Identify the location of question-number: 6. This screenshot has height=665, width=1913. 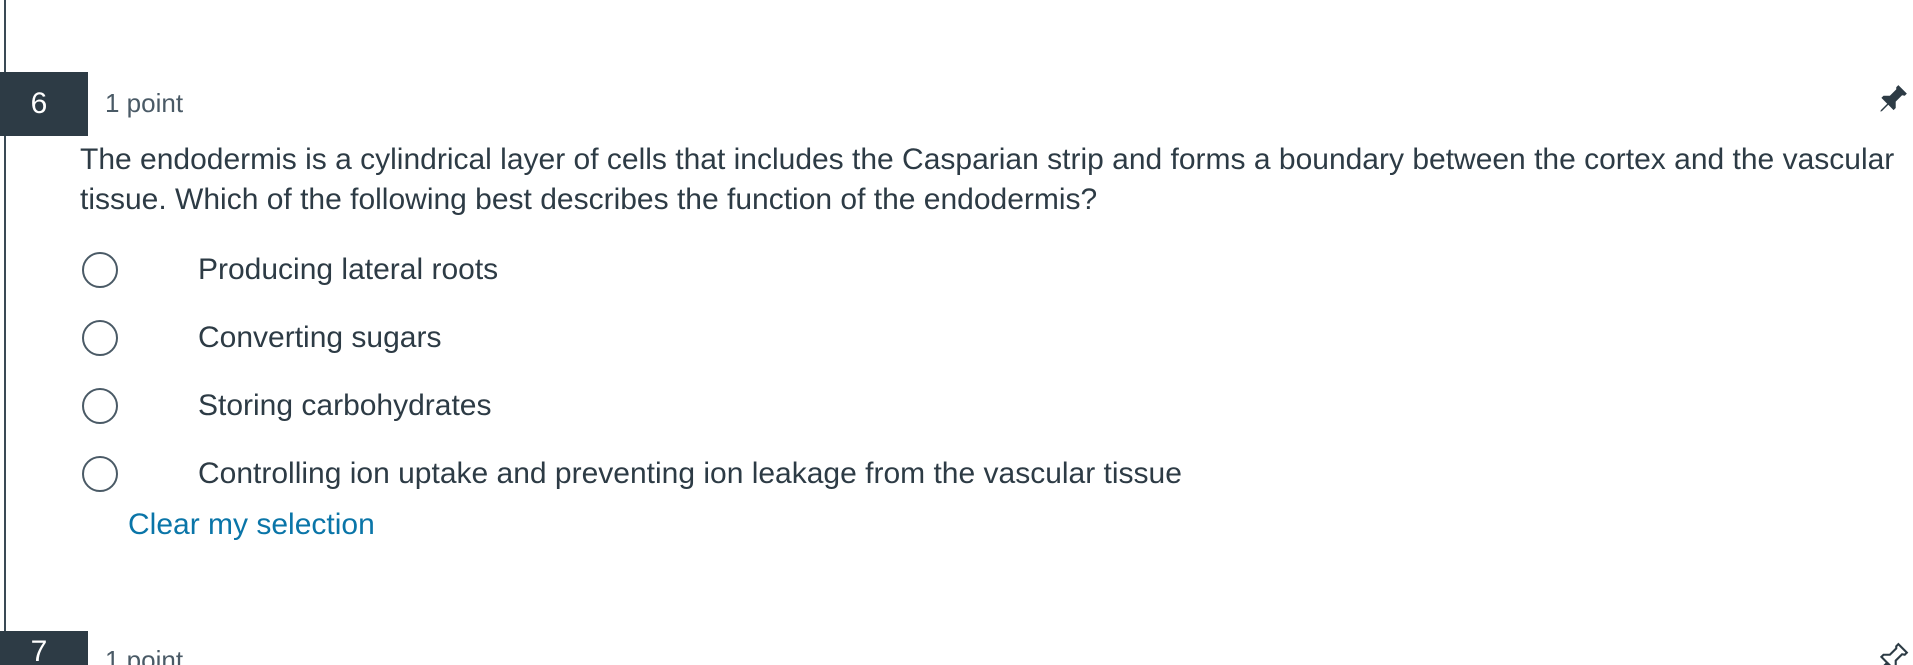
(44, 104).